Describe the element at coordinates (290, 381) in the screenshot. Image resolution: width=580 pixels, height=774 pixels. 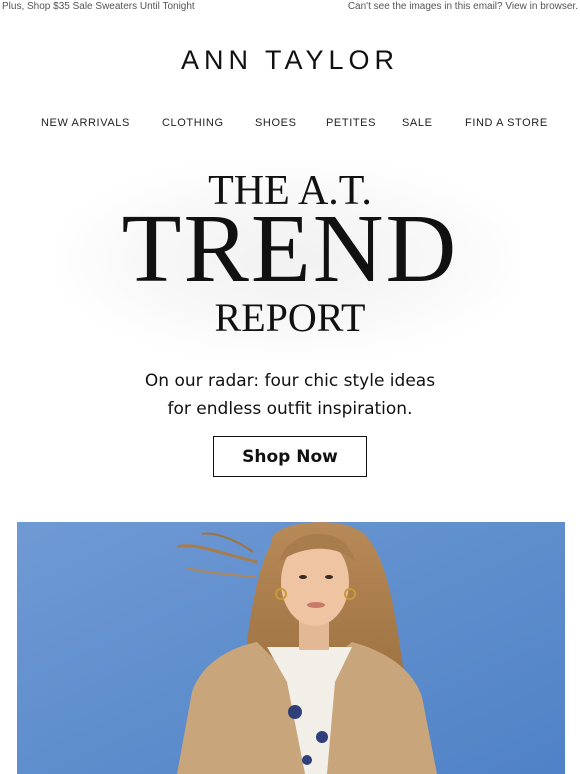
I see `hero-subcopy-line1: On our radar: four chic style ideas` at that location.